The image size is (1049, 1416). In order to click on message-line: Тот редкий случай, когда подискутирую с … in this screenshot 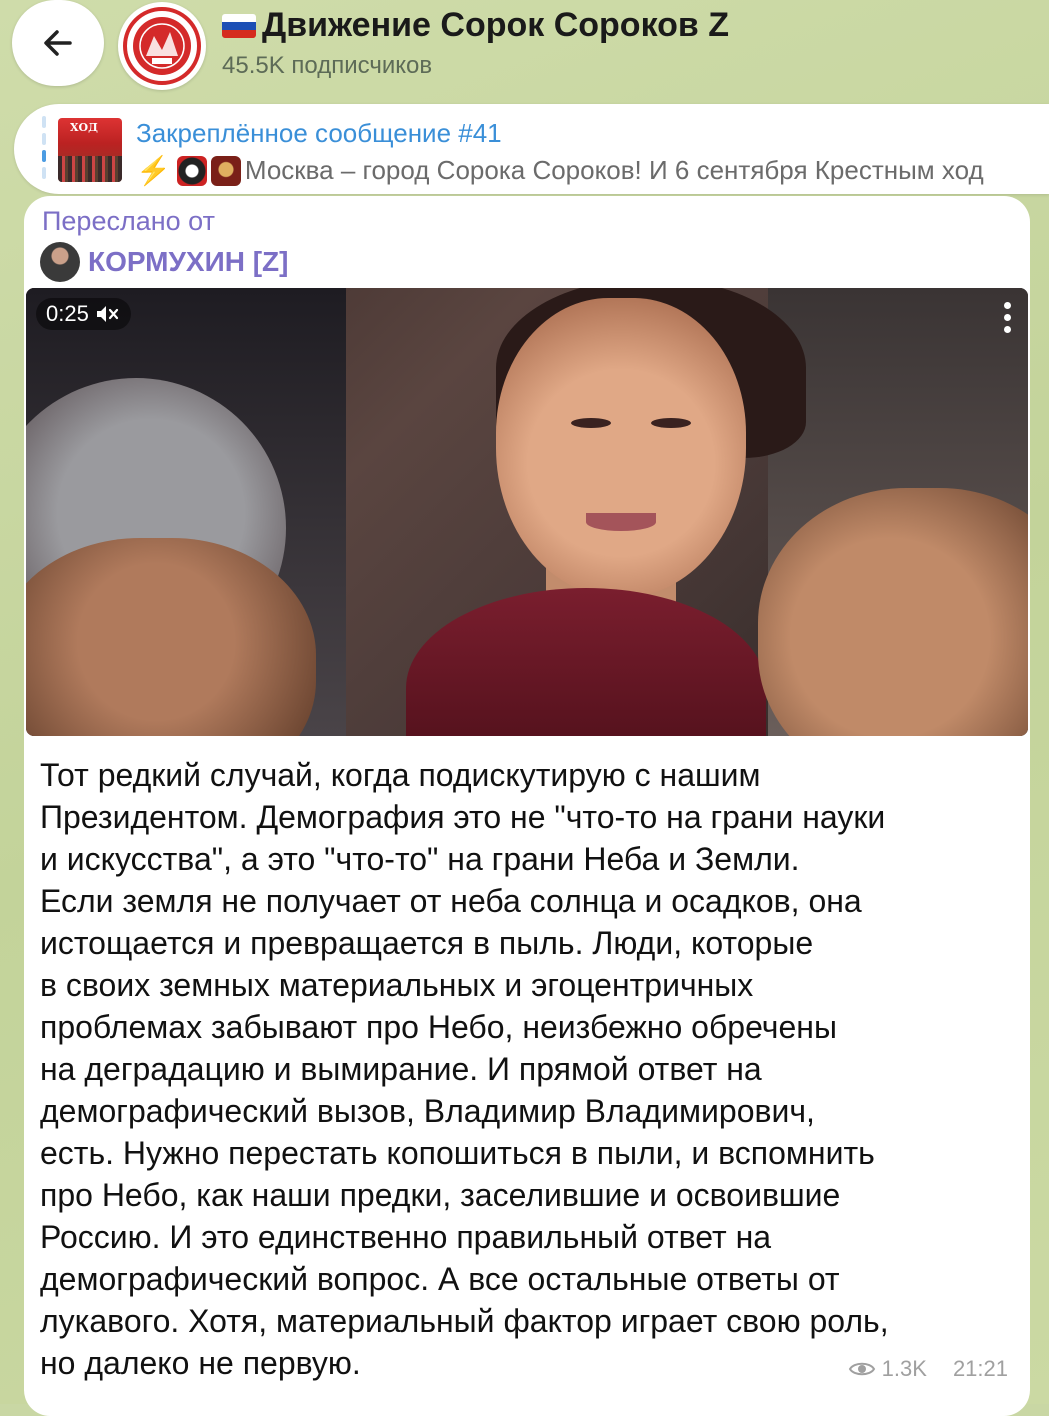, I will do `click(400, 775)`.